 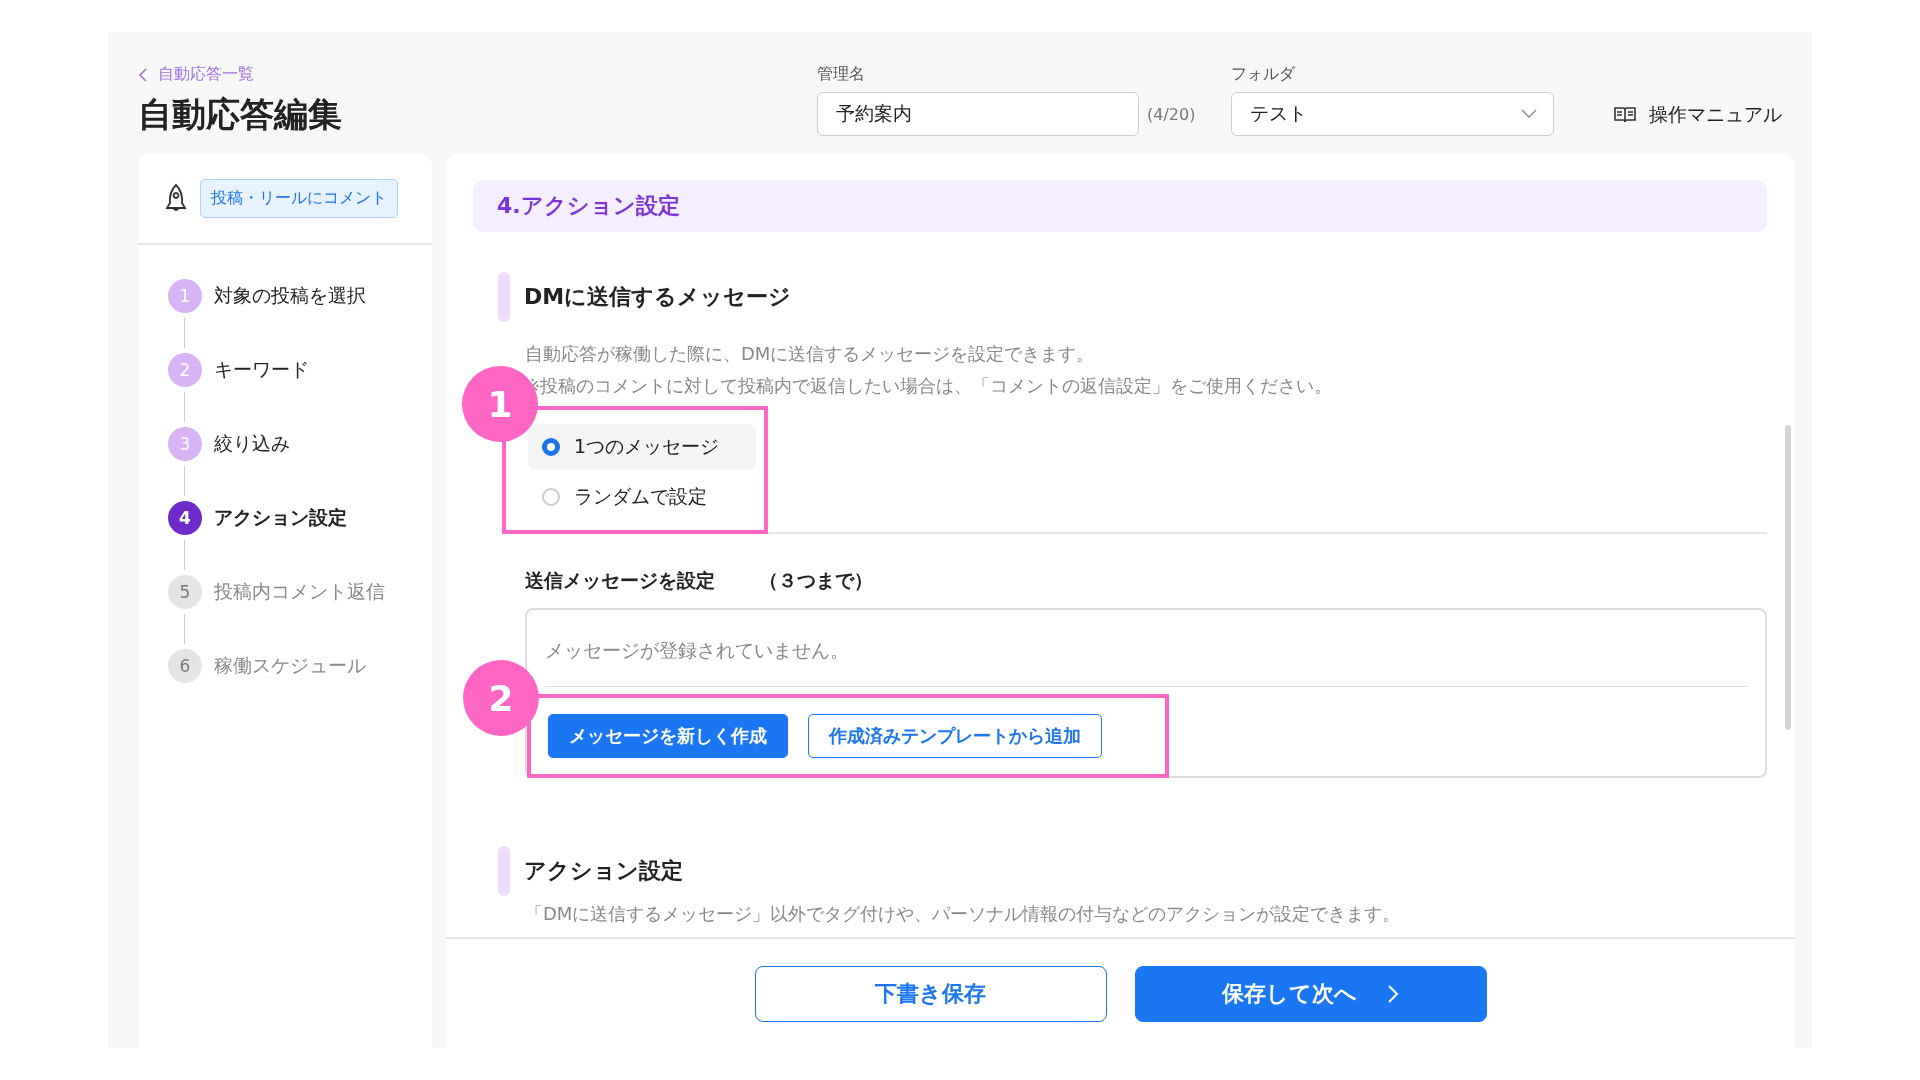 What do you see at coordinates (642, 447) in the screenshot?
I see `radio-option: 1つのメッセージ` at bounding box center [642, 447].